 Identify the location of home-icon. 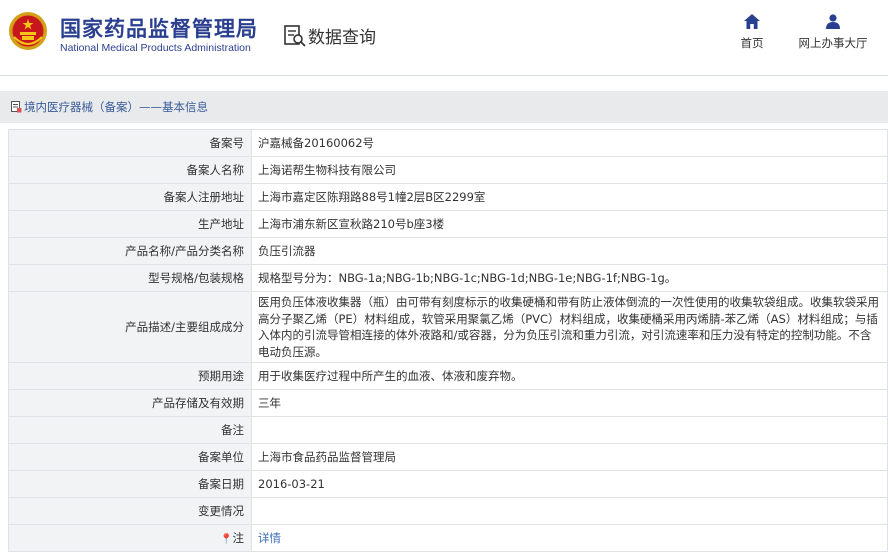
(752, 21).